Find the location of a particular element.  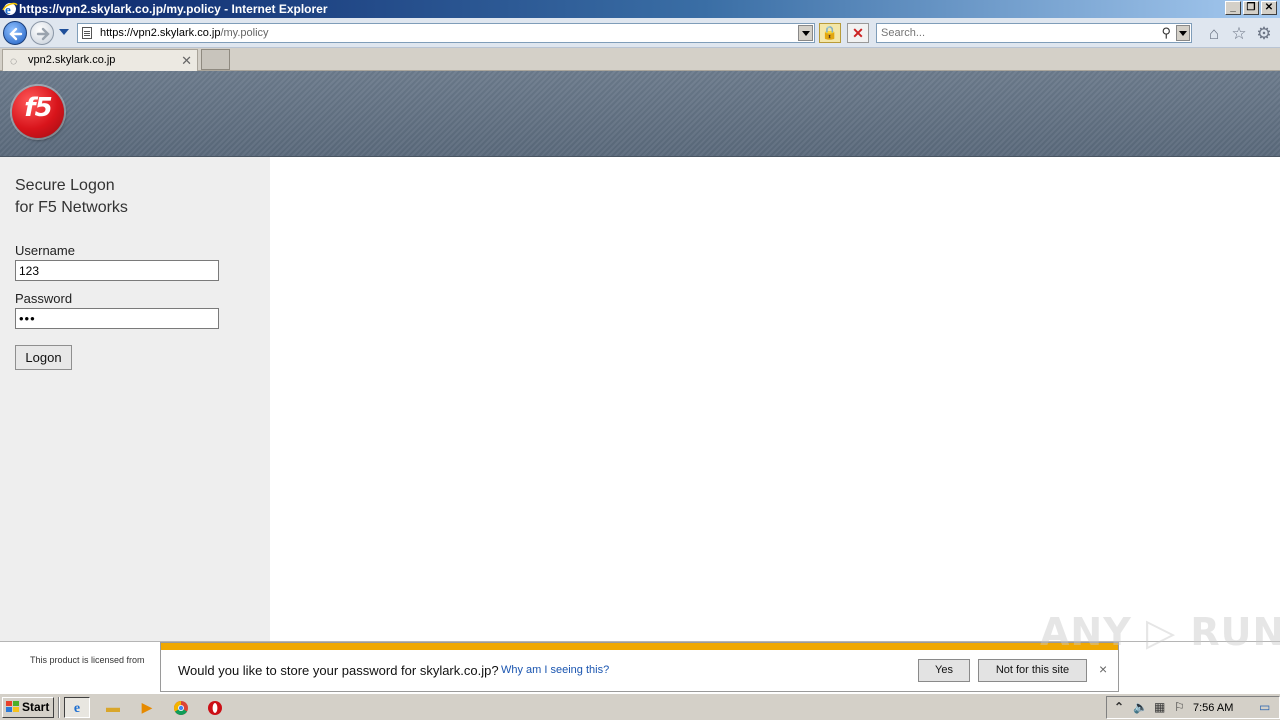

clock: 7:56 AM is located at coordinates (1213, 708).